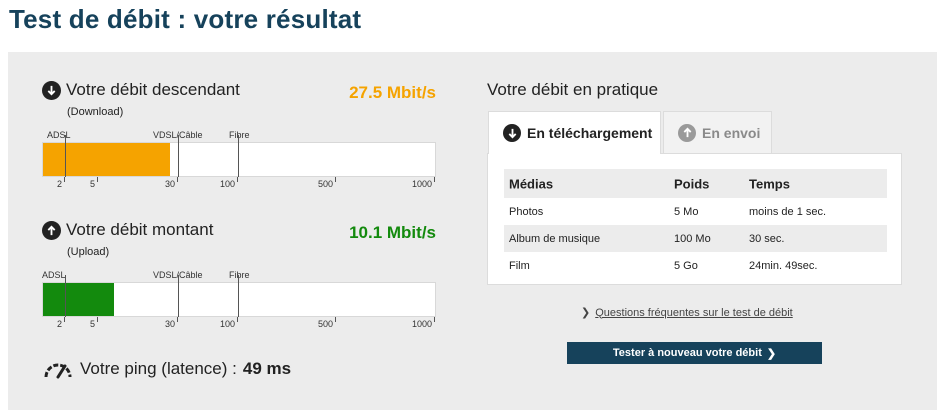  Describe the element at coordinates (783, 265) in the screenshot. I see `cell-time: 24min. 49sec.` at that location.